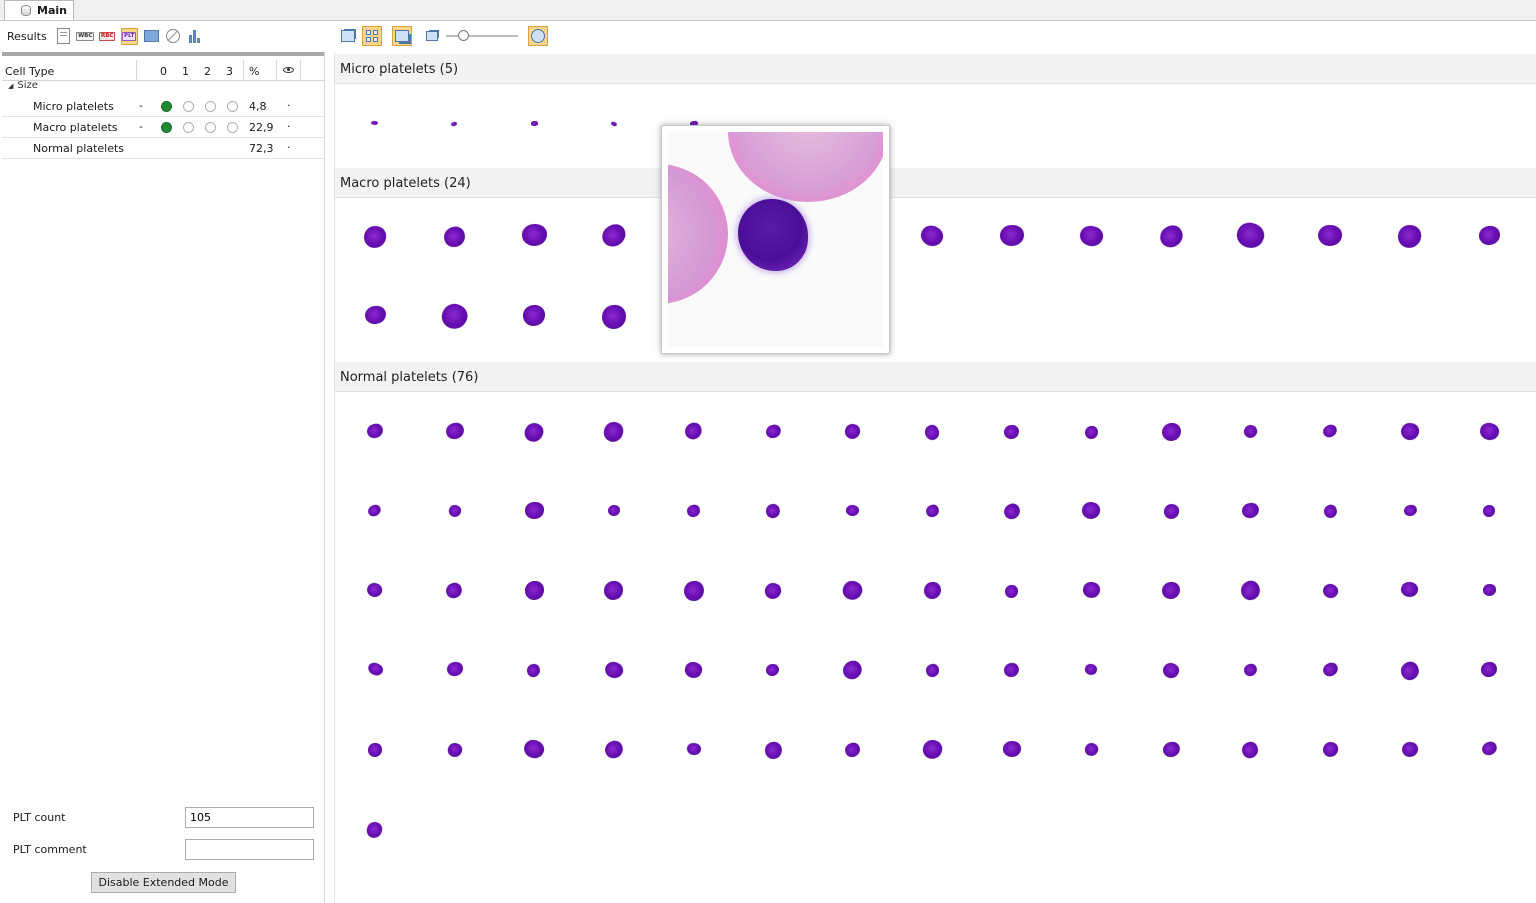  Describe the element at coordinates (463, 35) in the screenshot. I see `zoom-slider-thumb` at that location.